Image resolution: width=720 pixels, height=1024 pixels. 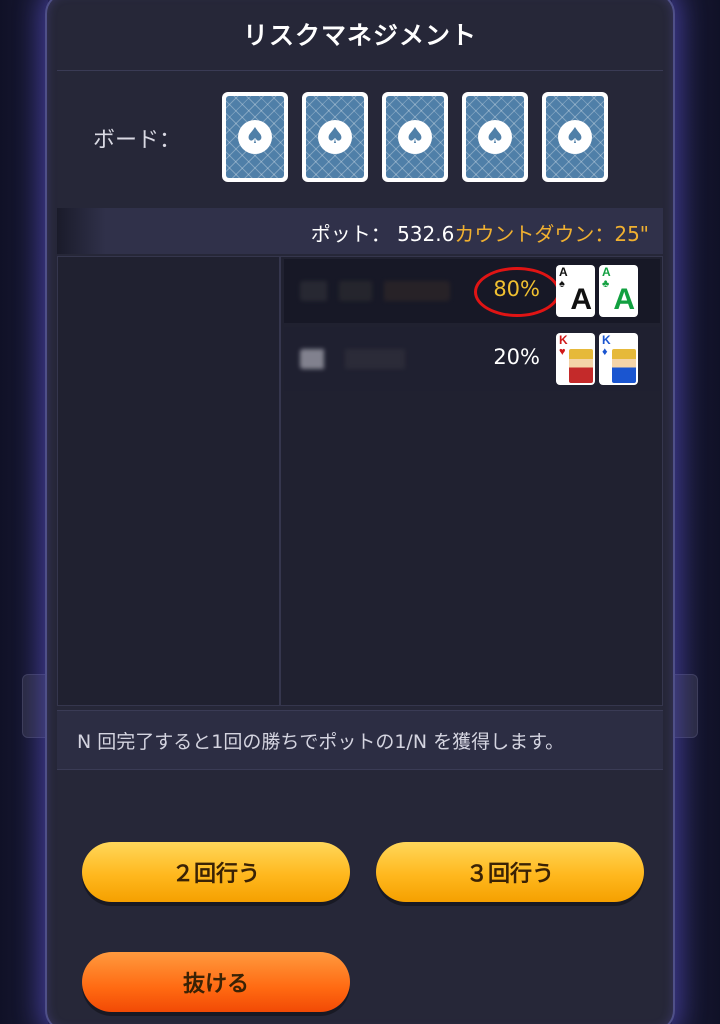 What do you see at coordinates (562, 284) in the screenshot?
I see `spade-icon: ♠` at bounding box center [562, 284].